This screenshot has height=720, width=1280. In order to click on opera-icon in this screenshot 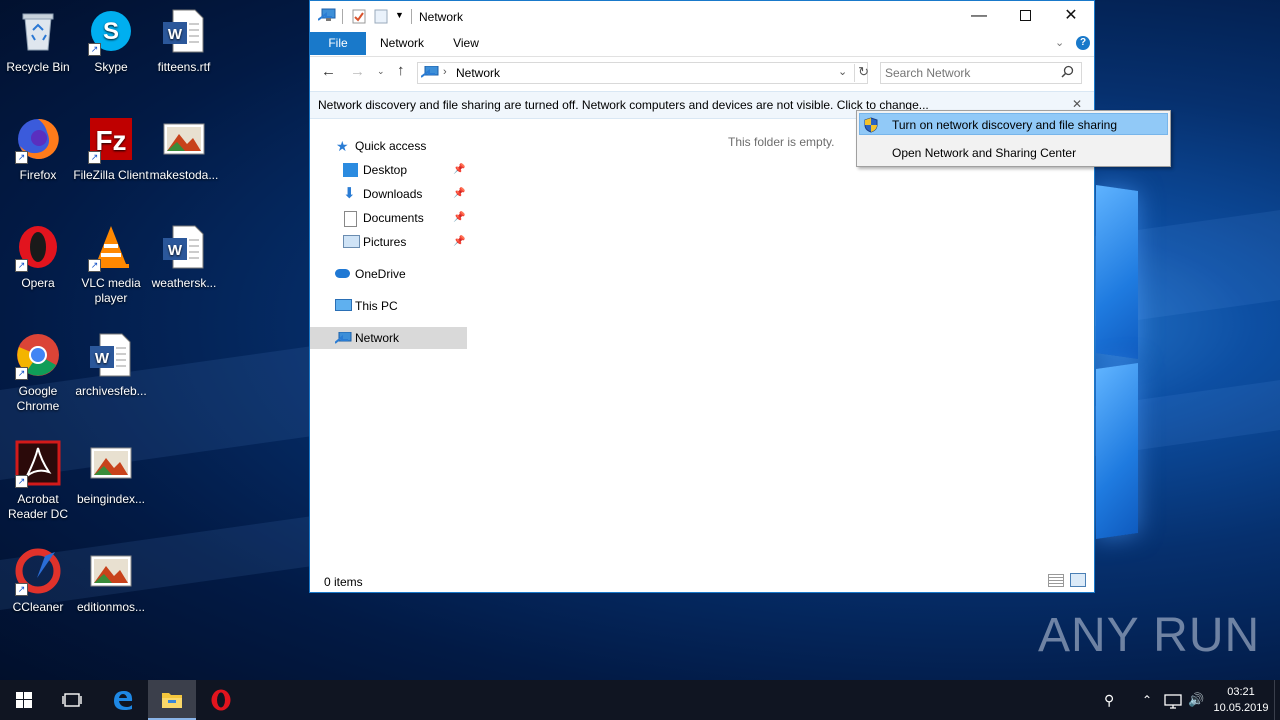, I will do `click(221, 700)`.